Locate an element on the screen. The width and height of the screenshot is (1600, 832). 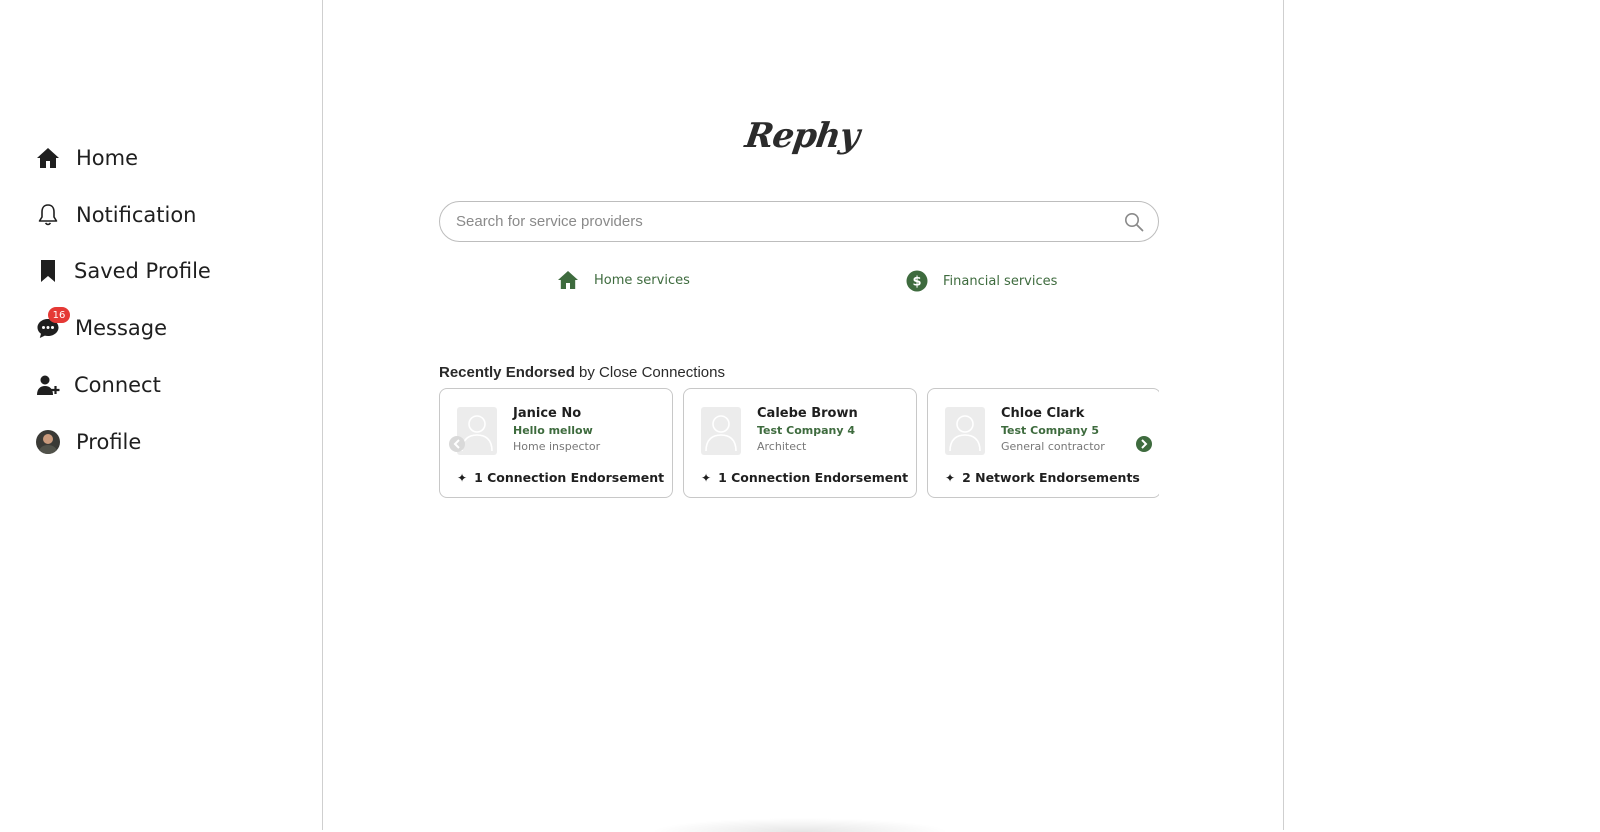
sidebar-item-label: Message is located at coordinates (121, 328).